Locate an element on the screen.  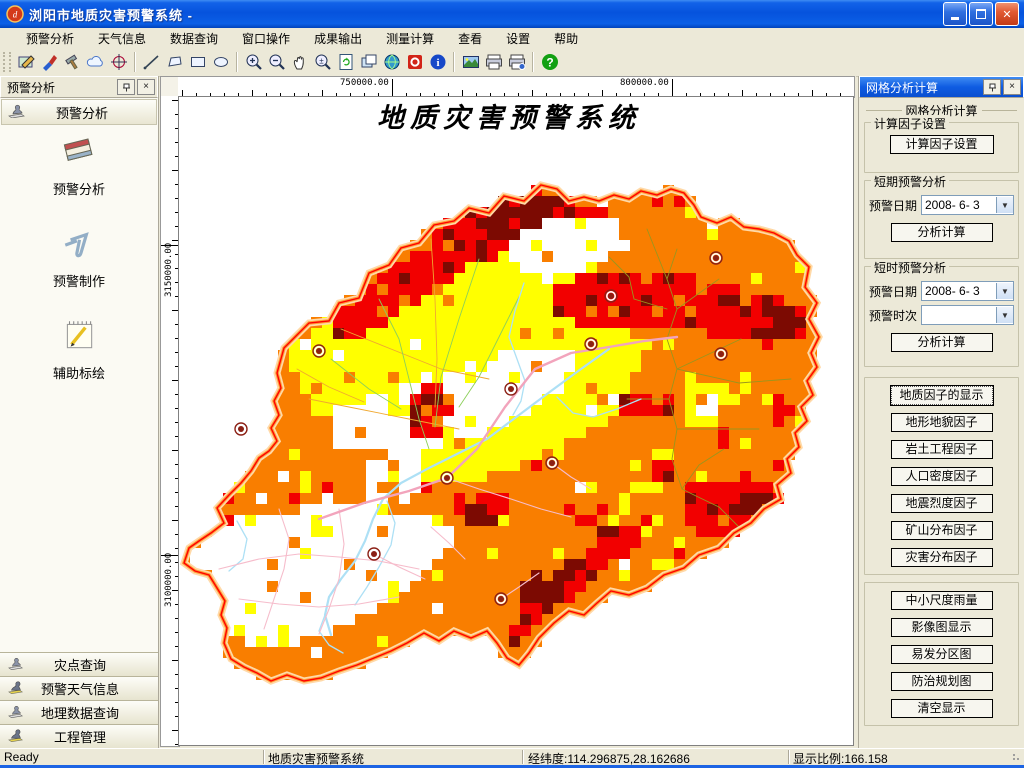
toolbar-image-display-button is located at coordinates (470, 62).